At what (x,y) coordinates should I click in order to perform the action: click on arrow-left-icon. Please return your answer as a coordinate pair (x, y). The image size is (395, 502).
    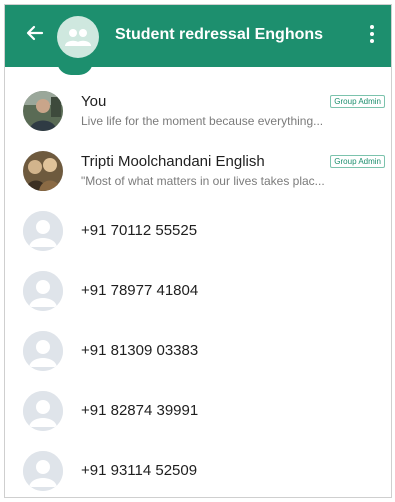
    Looking at the image, I should click on (35, 33).